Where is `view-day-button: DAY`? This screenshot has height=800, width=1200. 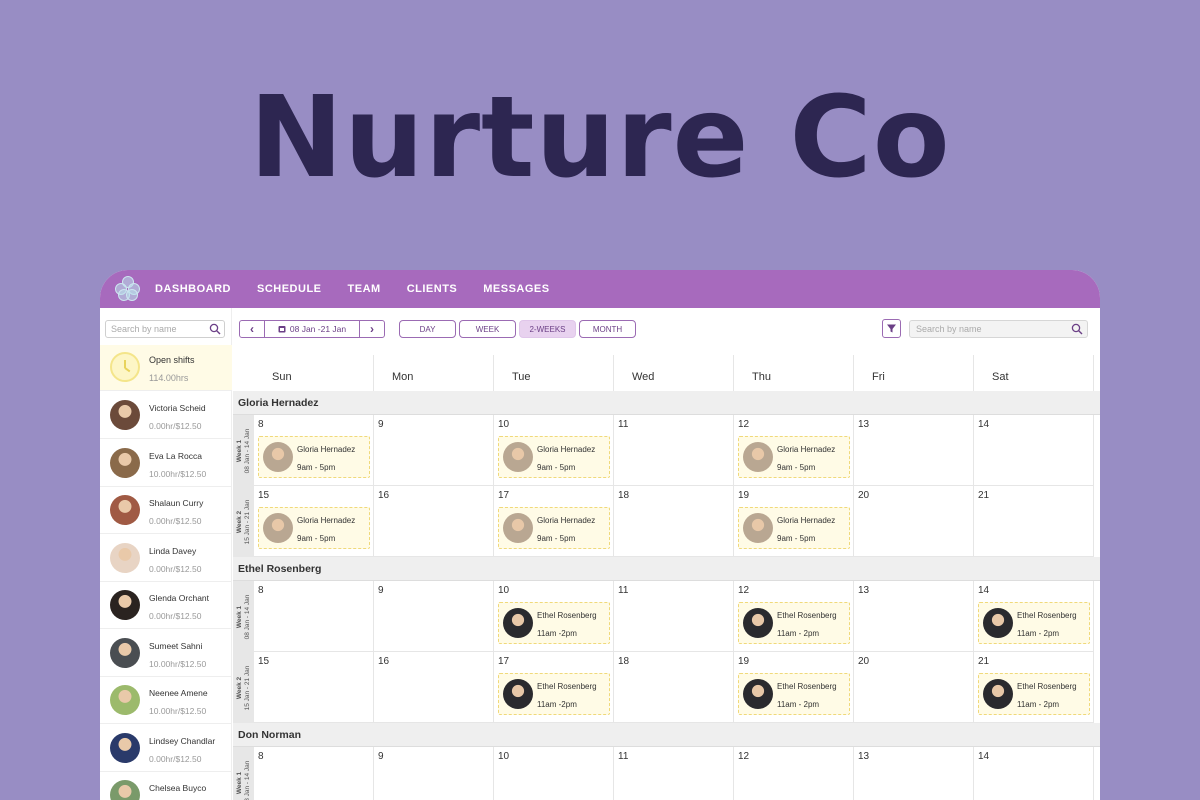
view-day-button: DAY is located at coordinates (427, 329).